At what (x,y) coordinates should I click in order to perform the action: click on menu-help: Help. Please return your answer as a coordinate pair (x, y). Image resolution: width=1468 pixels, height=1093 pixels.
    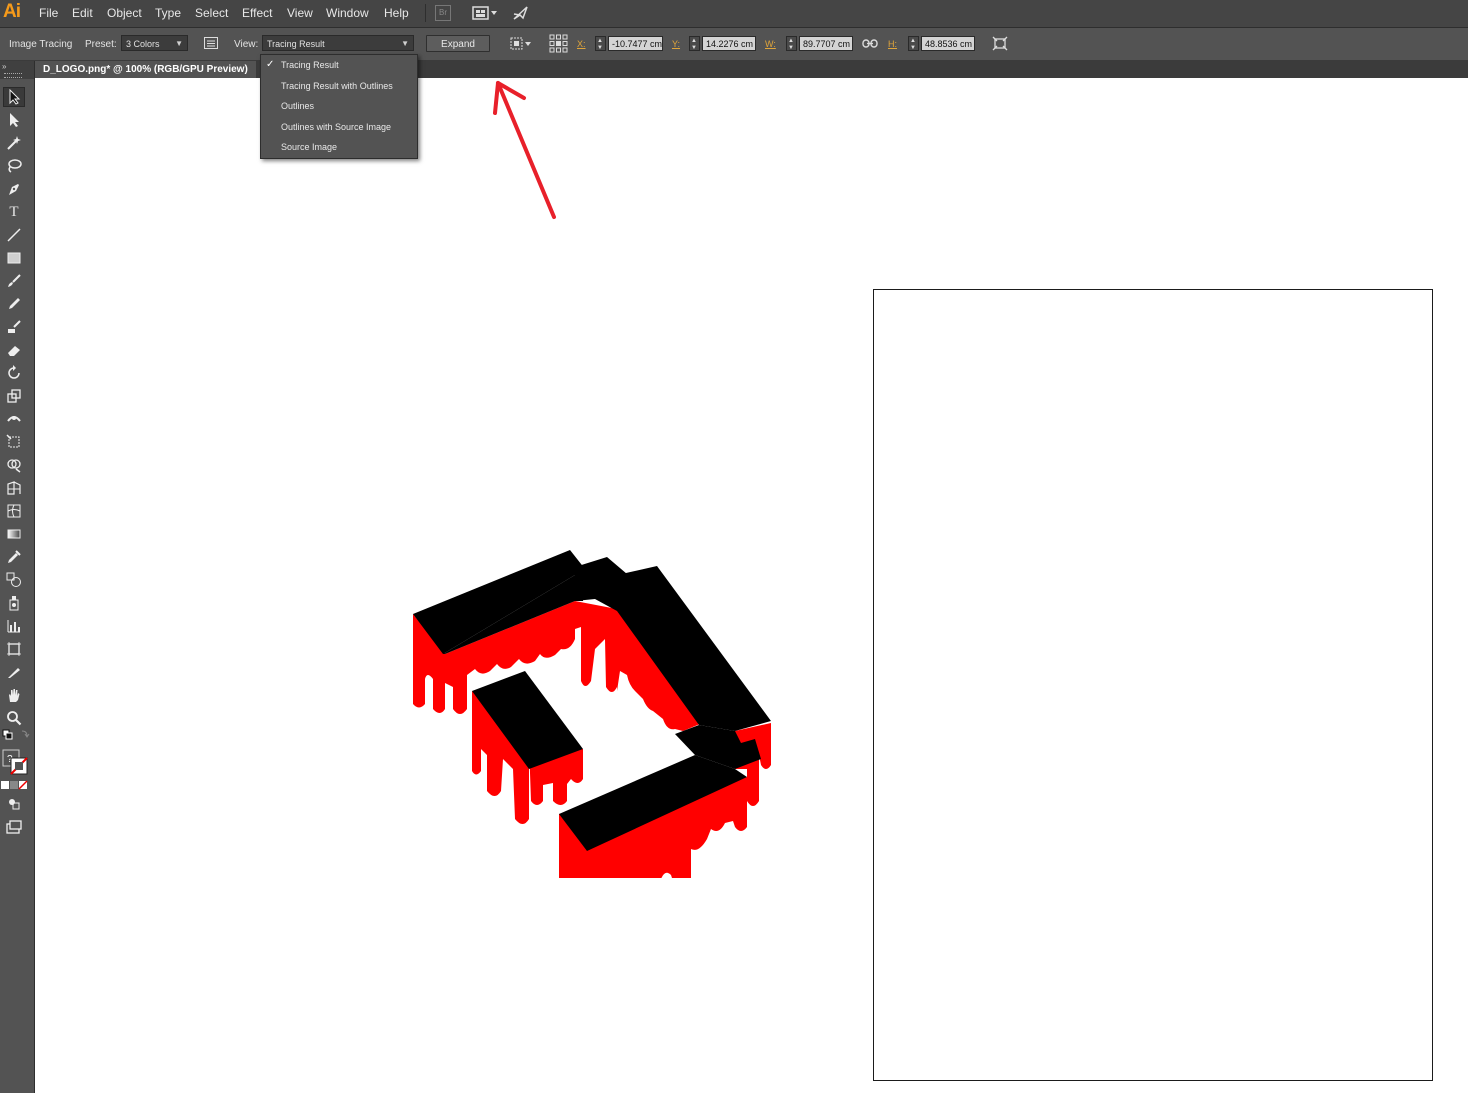
    Looking at the image, I should click on (396, 13).